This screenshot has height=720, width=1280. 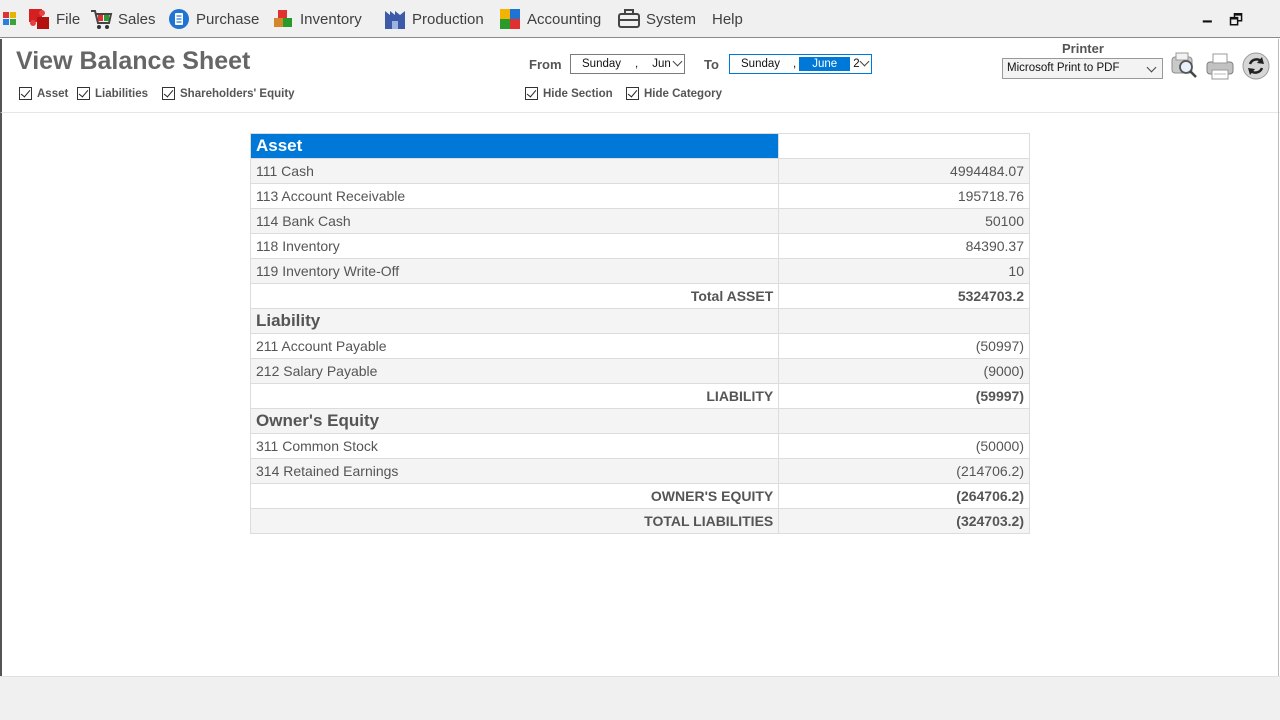 I want to click on total-row: LIABILITY (59997), so click(x=639, y=396).